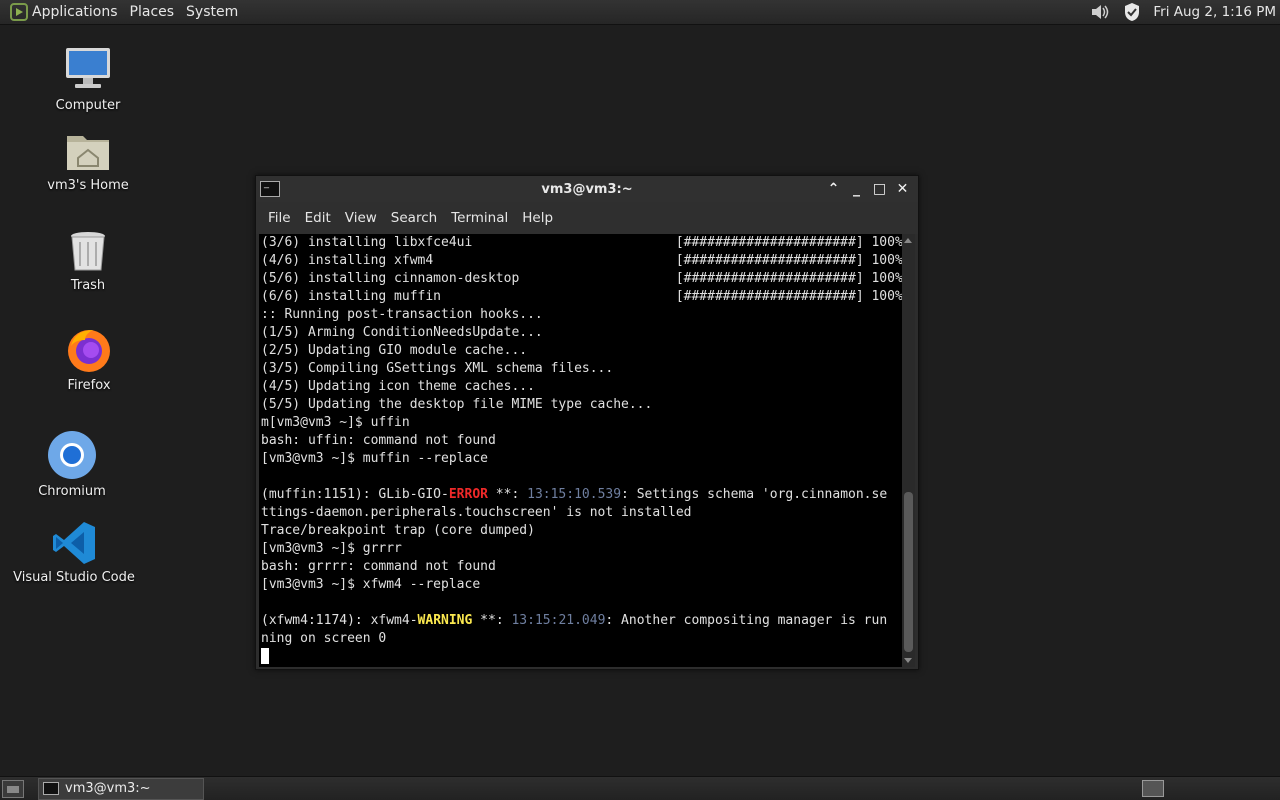 This screenshot has height=800, width=1280. Describe the element at coordinates (335, 422) in the screenshot. I see `terminal-line: m[vm3@vm3 ~]$ uffin` at that location.